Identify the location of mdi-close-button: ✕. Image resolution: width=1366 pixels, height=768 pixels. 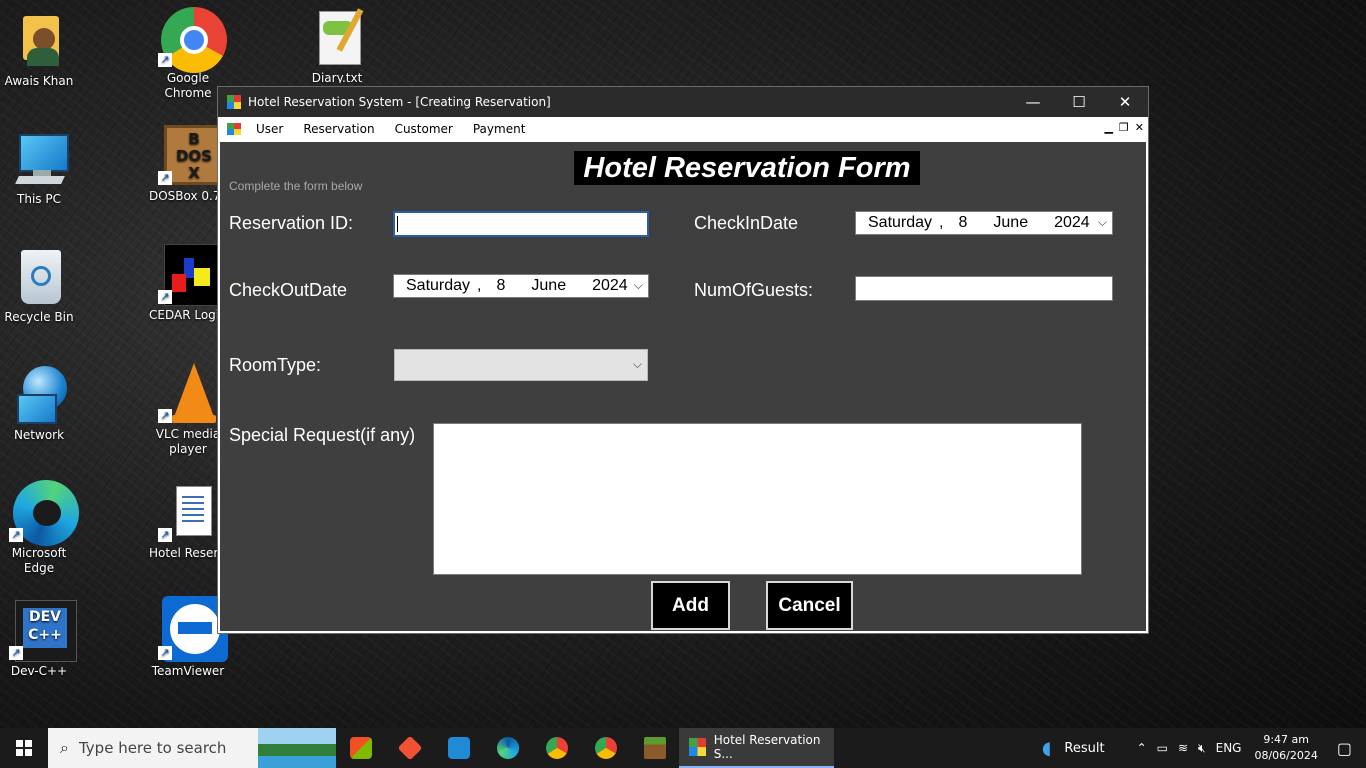
(1139, 127).